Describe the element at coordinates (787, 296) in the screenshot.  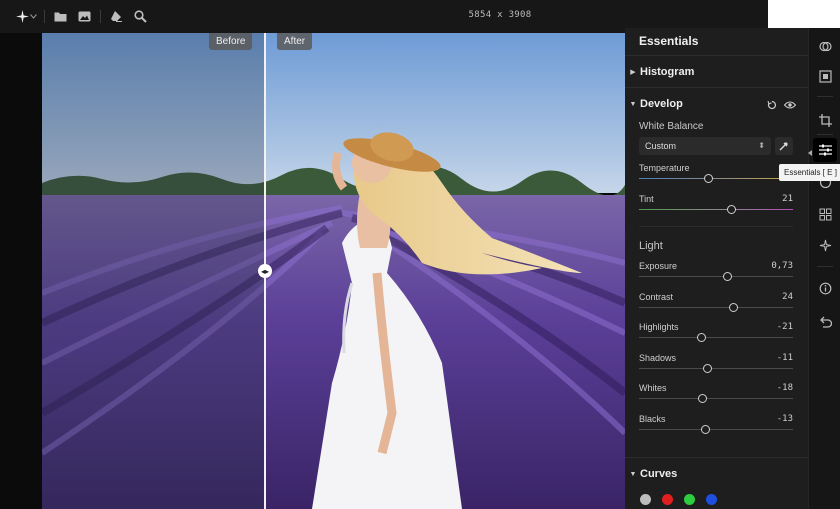
I see `contrast-value: 24` at that location.